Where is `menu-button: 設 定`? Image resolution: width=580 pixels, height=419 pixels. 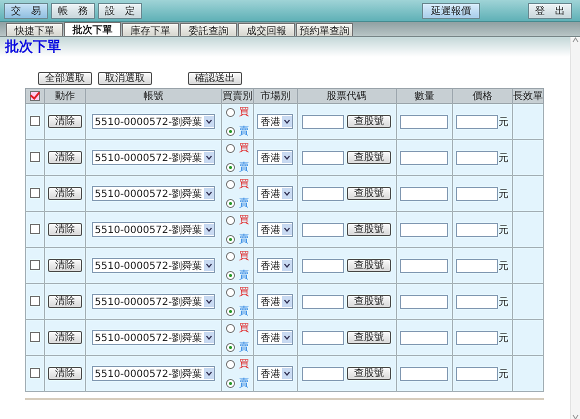
menu-button: 設 定 is located at coordinates (120, 10).